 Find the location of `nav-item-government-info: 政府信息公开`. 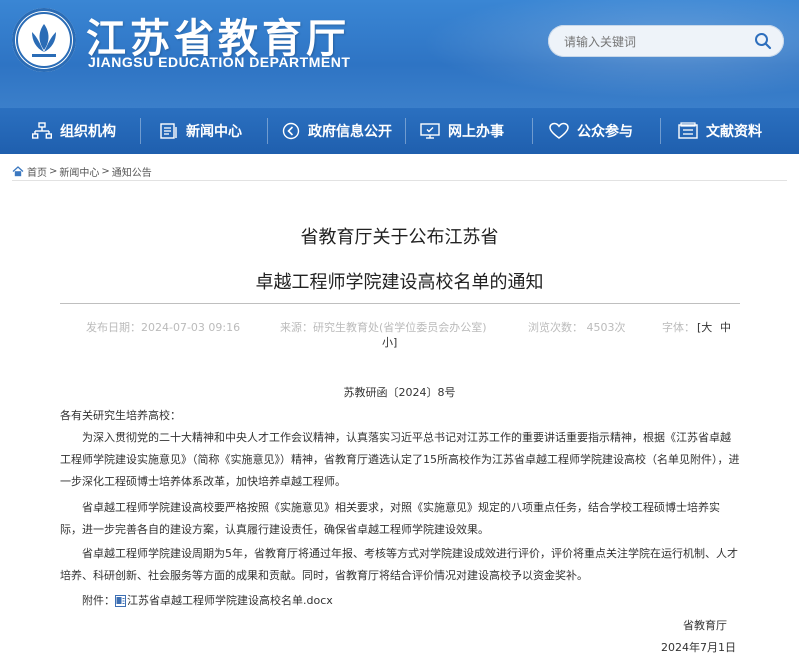

nav-item-government-info: 政府信息公开 is located at coordinates (337, 131).